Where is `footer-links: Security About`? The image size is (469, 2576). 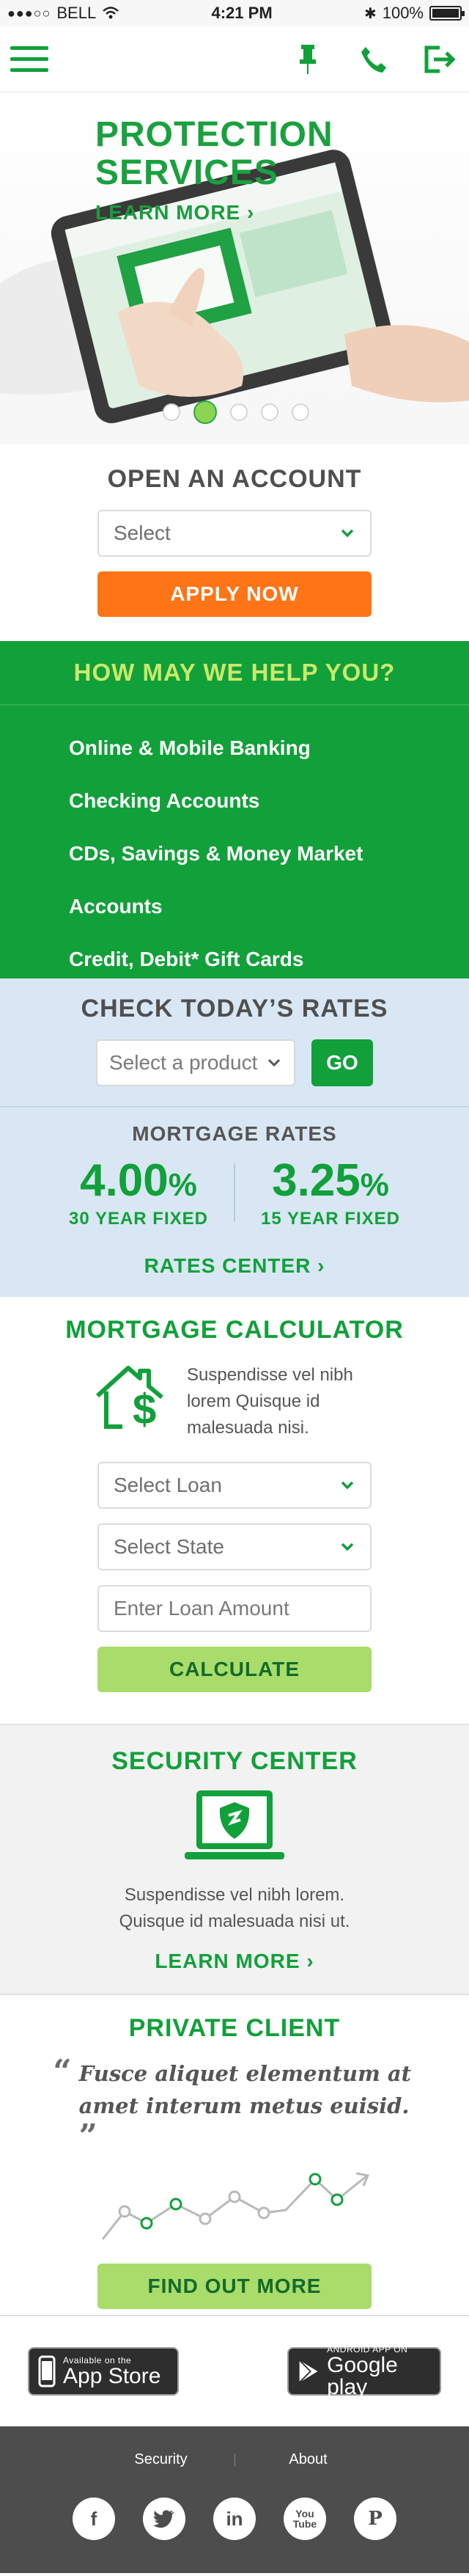
footer-links: Security About is located at coordinates (234, 2459).